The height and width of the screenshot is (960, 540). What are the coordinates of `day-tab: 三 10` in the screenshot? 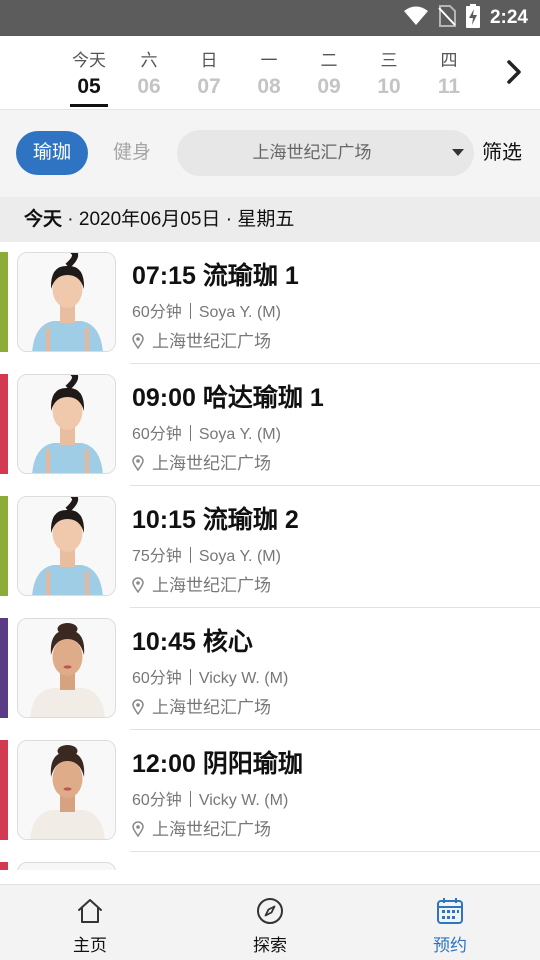 It's located at (389, 73).